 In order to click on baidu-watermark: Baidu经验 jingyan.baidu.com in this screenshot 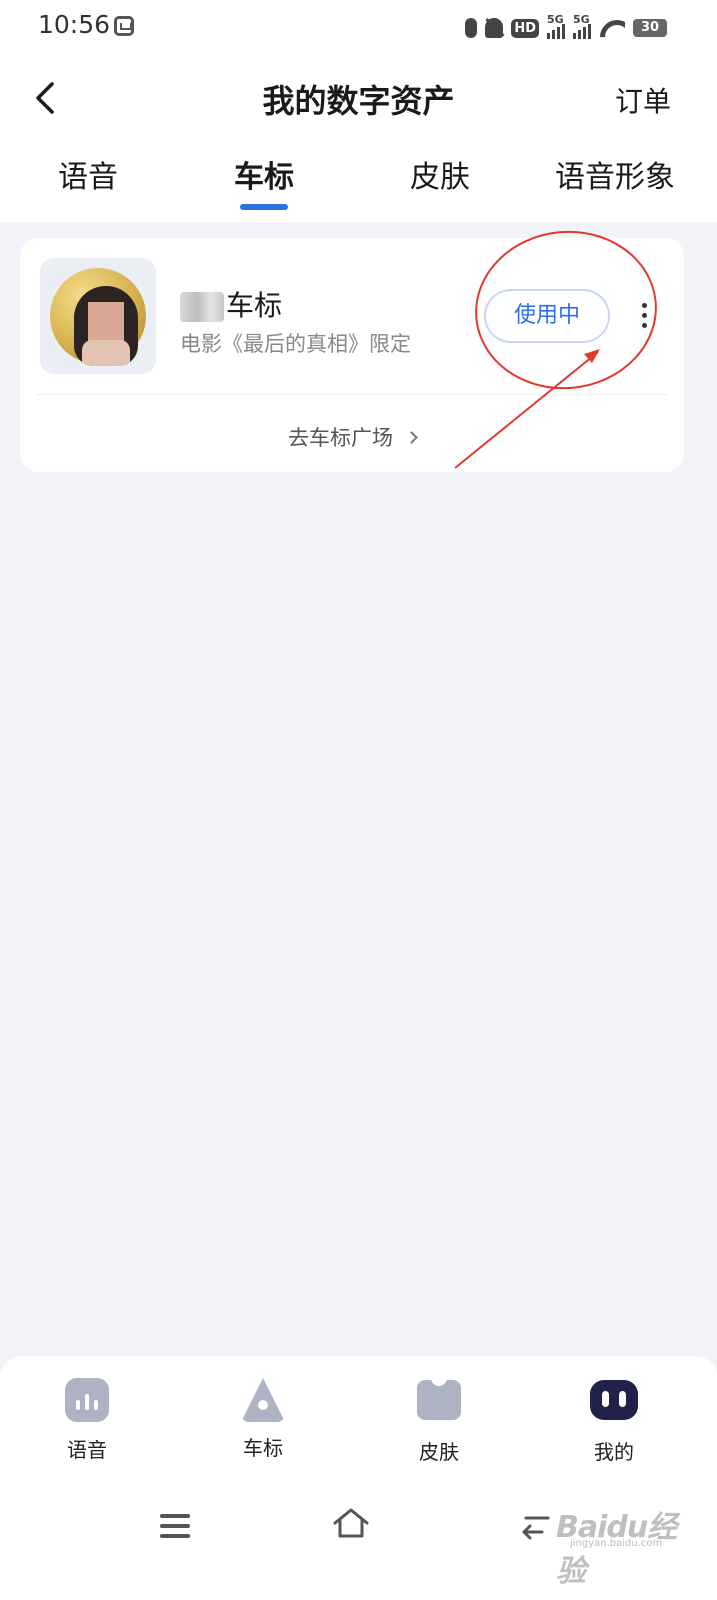, I will do `click(615, 1541)`.